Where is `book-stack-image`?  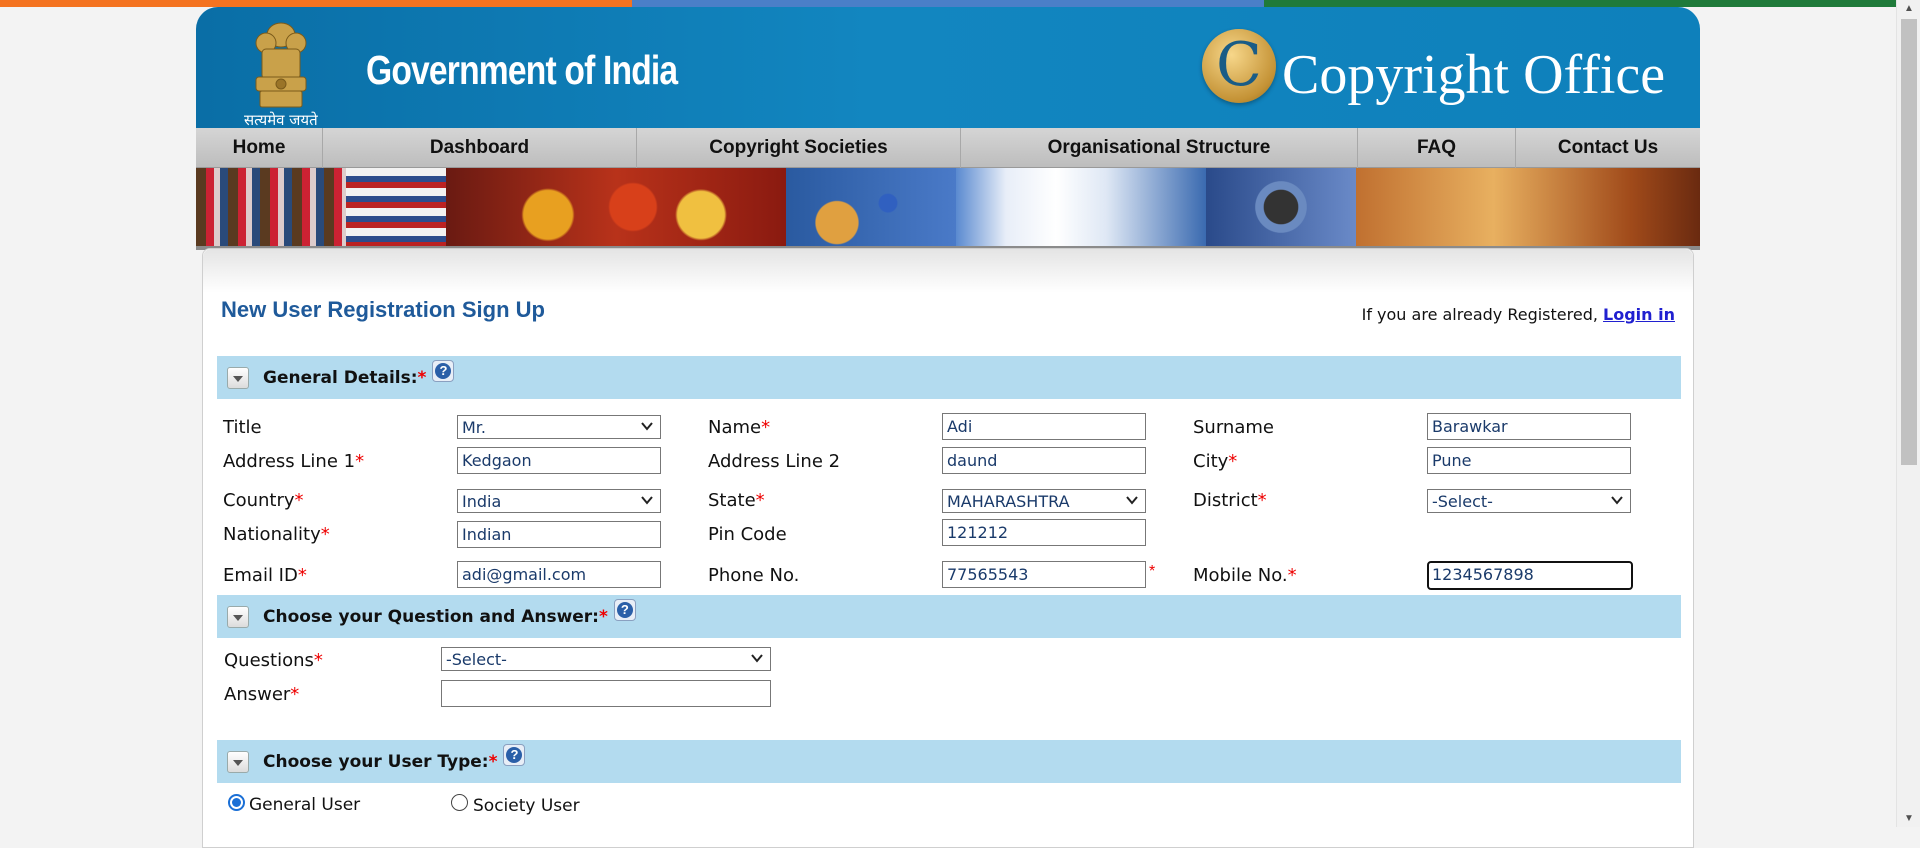
book-stack-image is located at coordinates (396, 207).